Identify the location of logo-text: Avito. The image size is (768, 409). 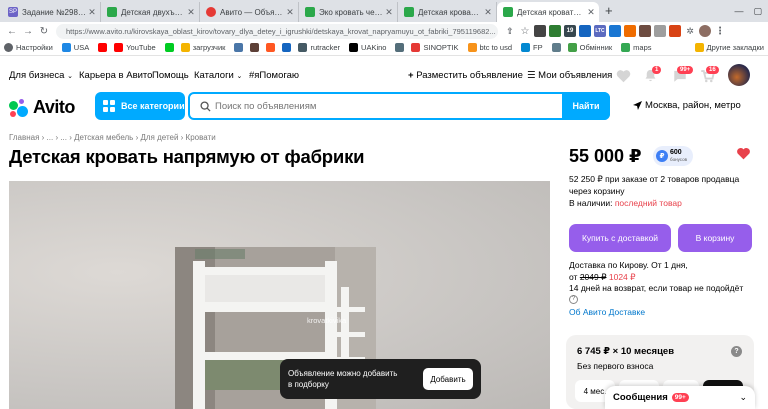
(54, 107).